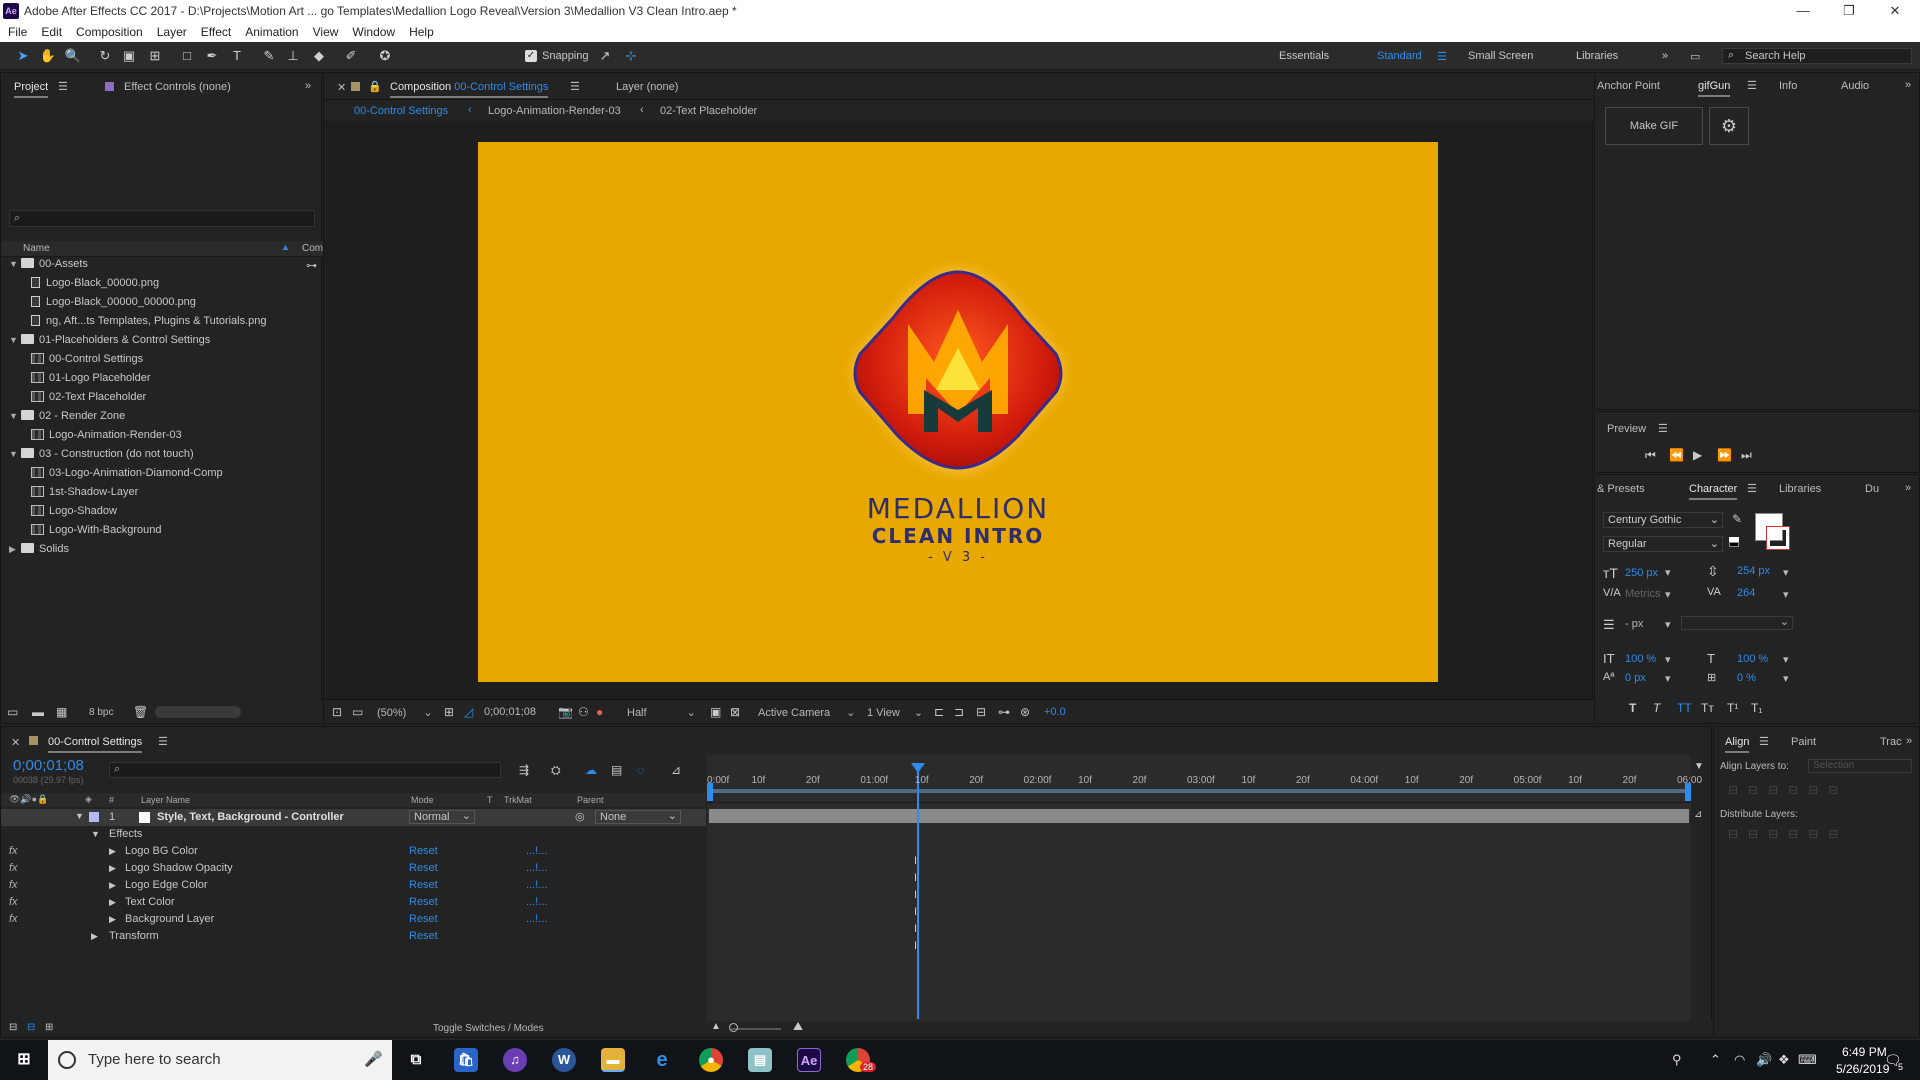 The width and height of the screenshot is (1920, 1080). What do you see at coordinates (1715, 1060) in the screenshot?
I see `show-hidden-icons-icon: ⌃` at bounding box center [1715, 1060].